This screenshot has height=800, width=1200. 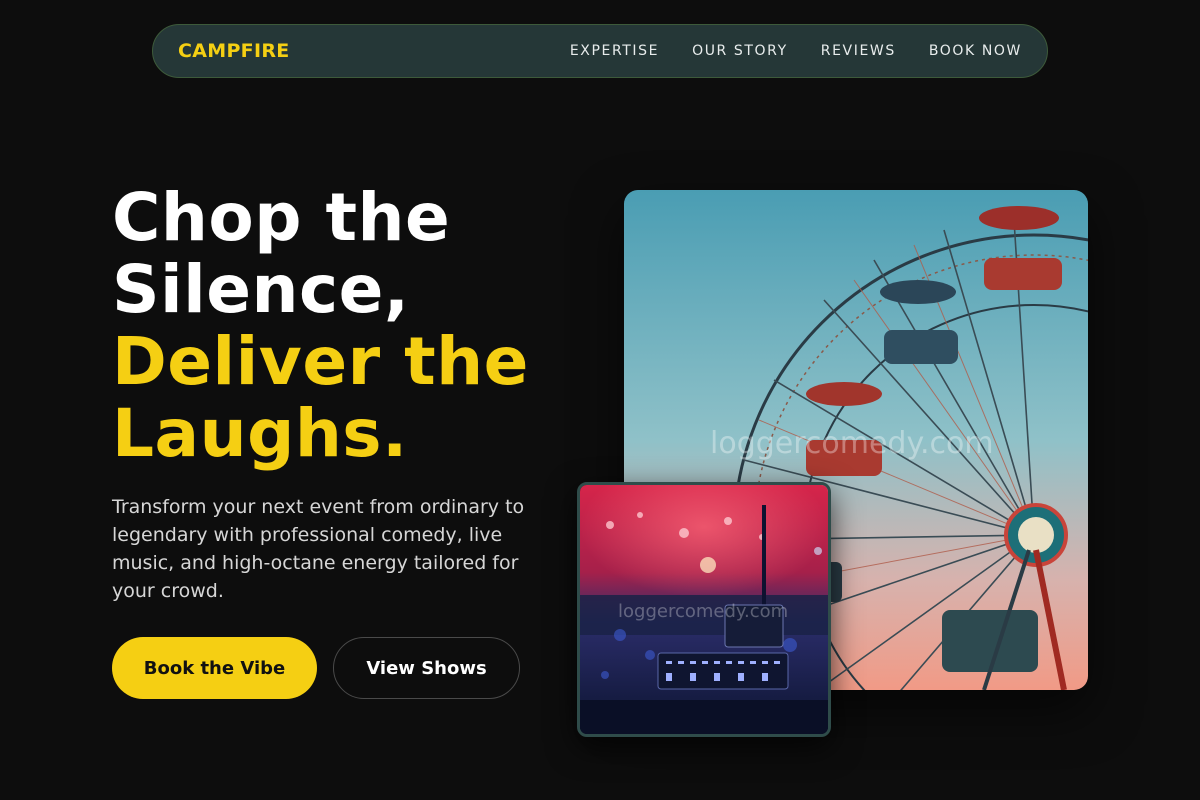 I want to click on nav-link-book-now: BOOK NOW, so click(x=975, y=51).